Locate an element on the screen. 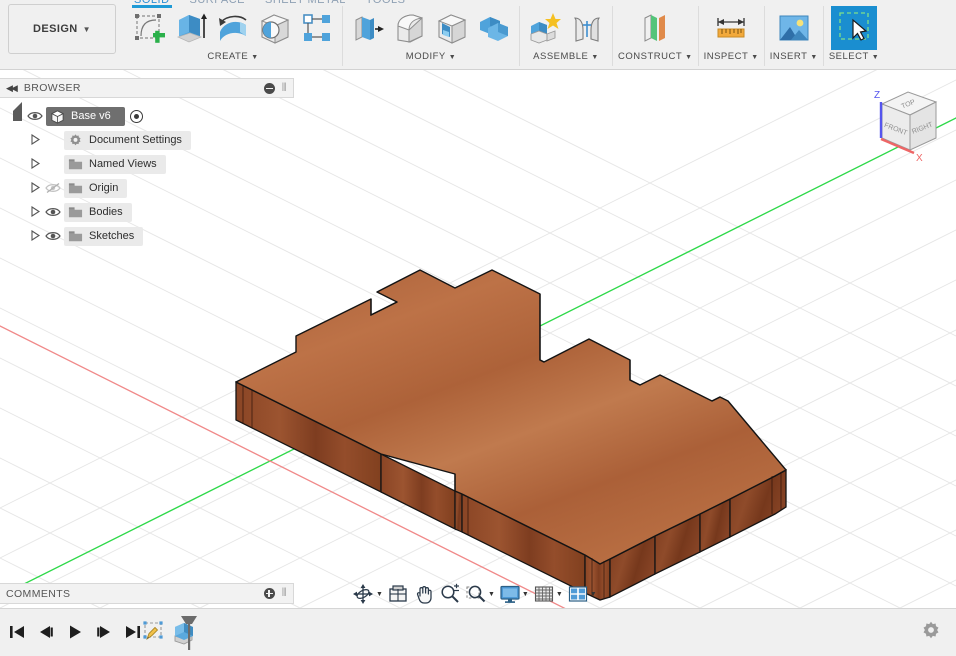  workspace-label: DESIGN is located at coordinates (55, 29).